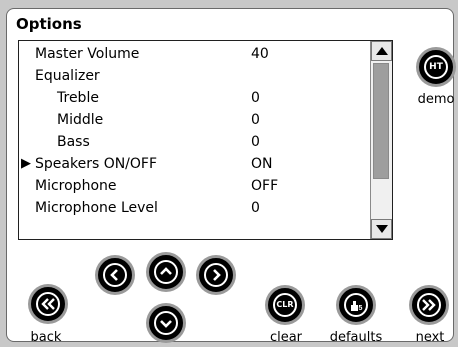 This screenshot has width=458, height=347. What do you see at coordinates (193, 142) in the screenshot?
I see `list-item: Bass 0` at bounding box center [193, 142].